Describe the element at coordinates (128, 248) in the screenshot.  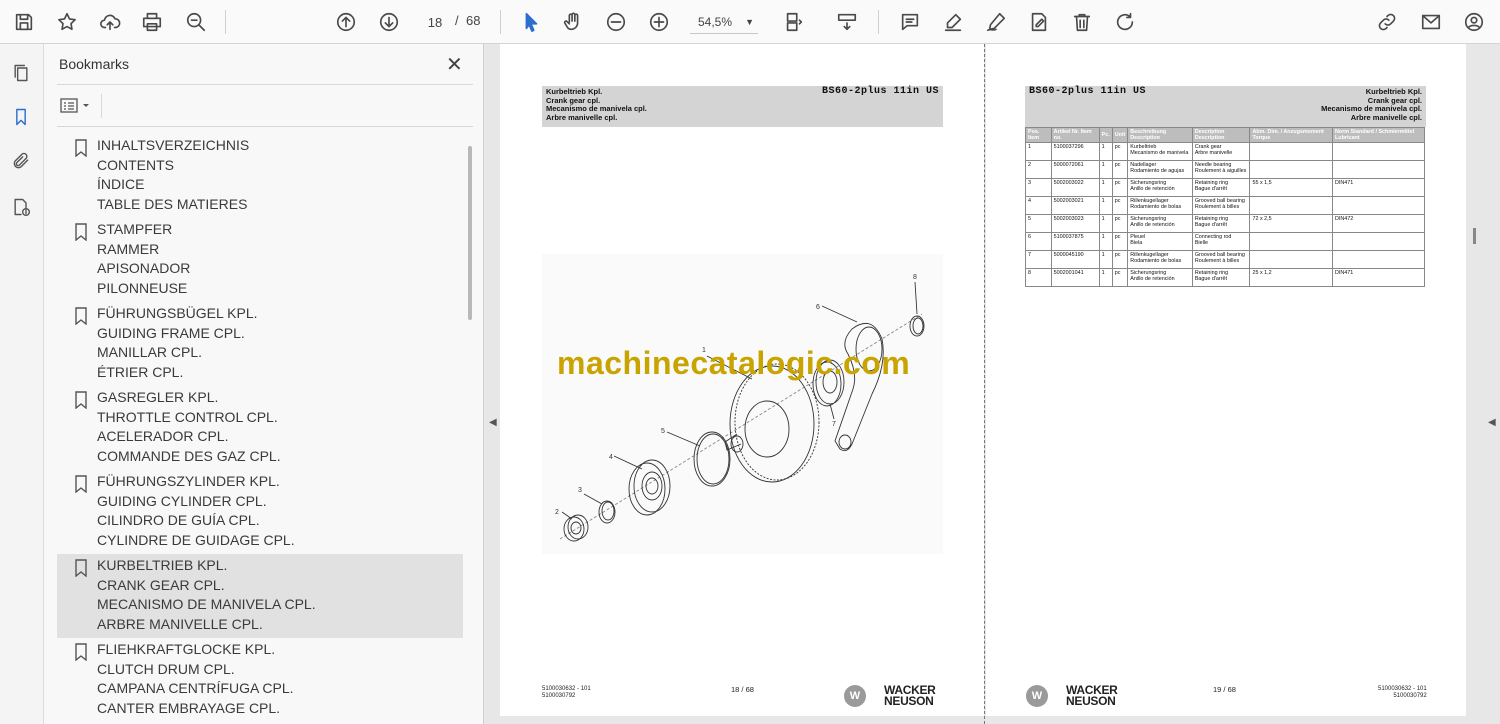
I see `bookmark-label: RAMMER` at that location.